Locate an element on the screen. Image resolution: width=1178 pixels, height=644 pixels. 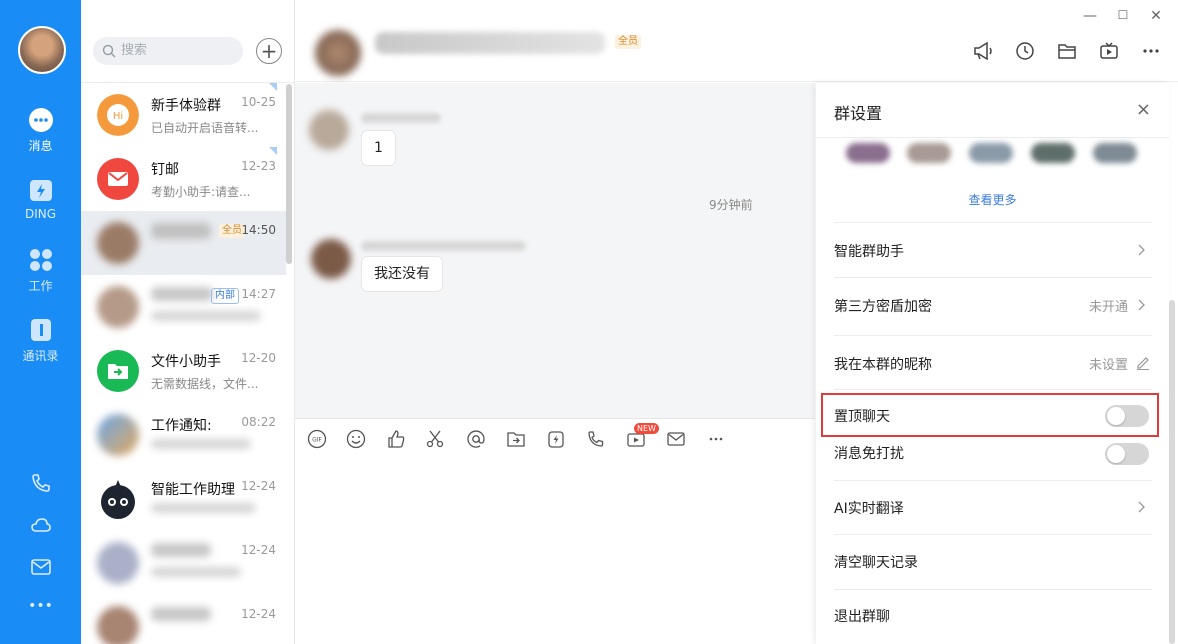
chat-item-work-notice: 工作通知: 08:22 is located at coordinates (183, 435).